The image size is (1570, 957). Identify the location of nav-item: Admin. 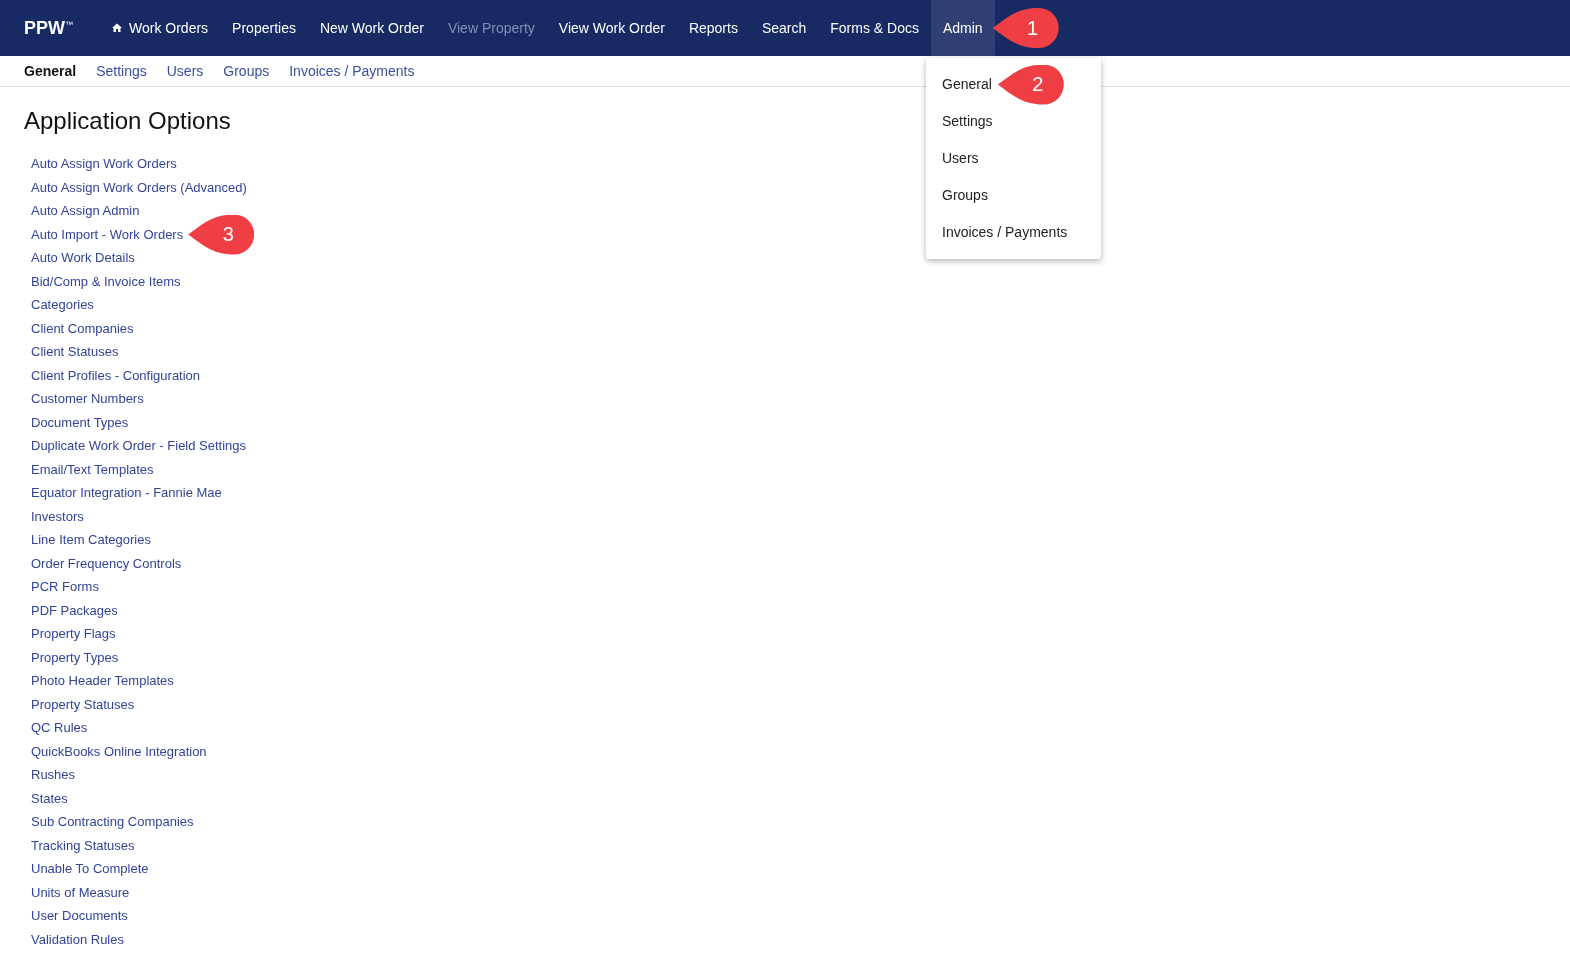
(962, 28).